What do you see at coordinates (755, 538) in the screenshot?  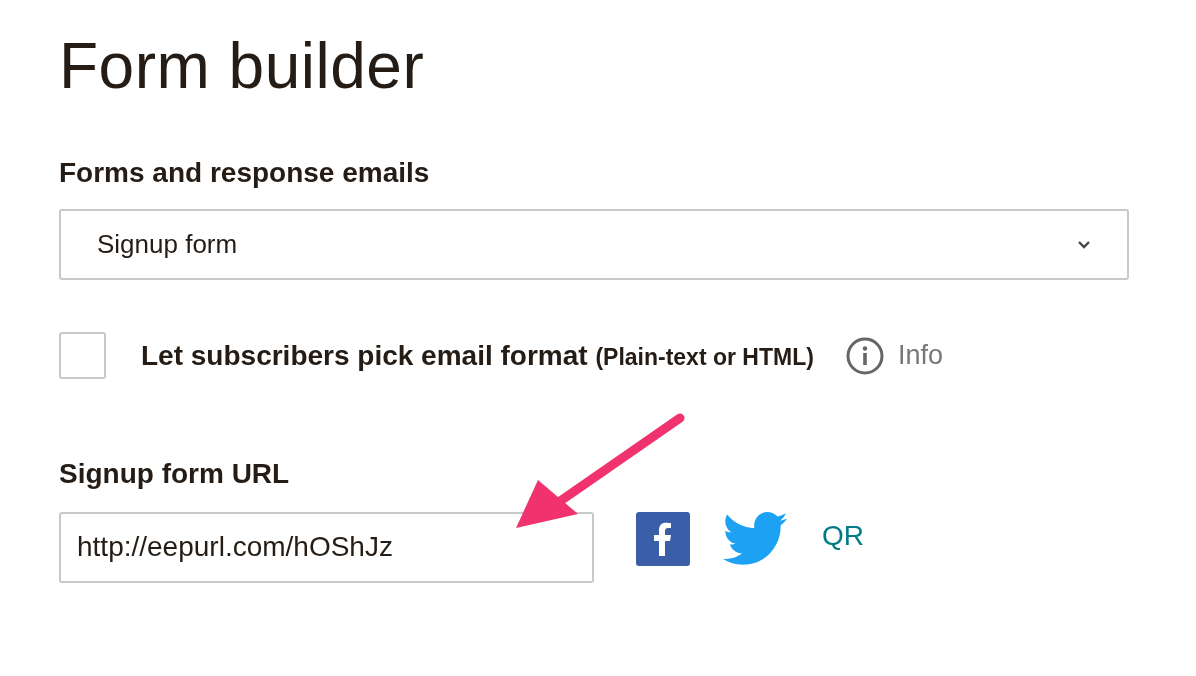 I see `bird-icon` at bounding box center [755, 538].